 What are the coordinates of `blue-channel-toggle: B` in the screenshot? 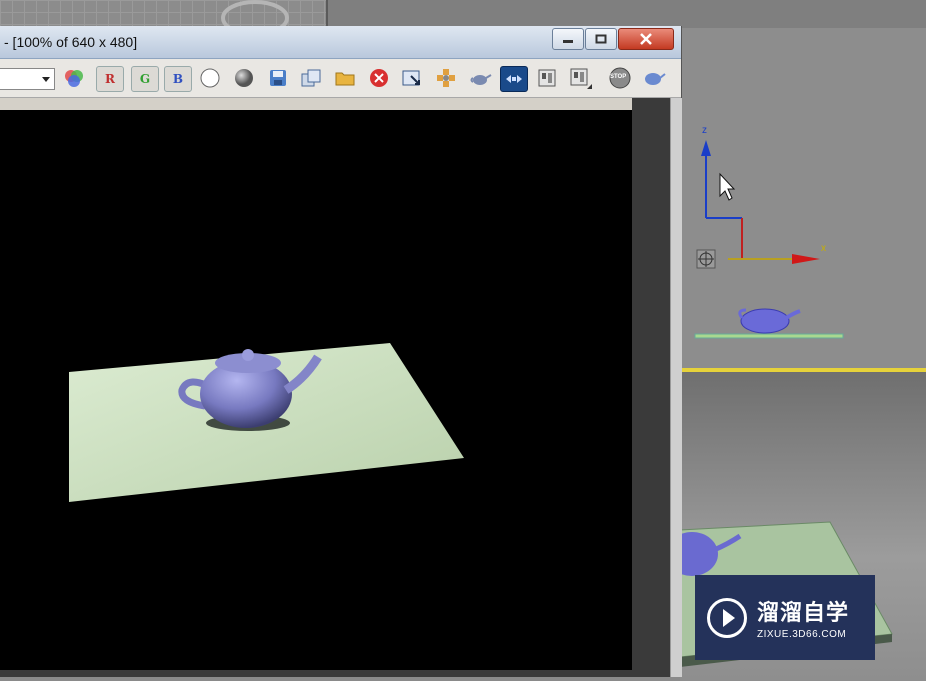 It's located at (178, 79).